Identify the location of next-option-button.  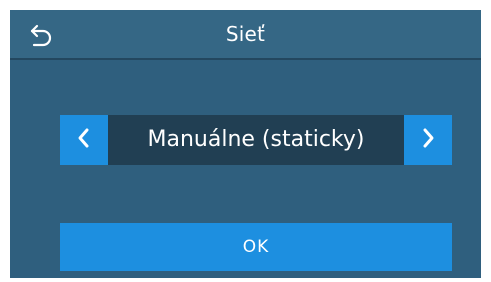
(428, 140).